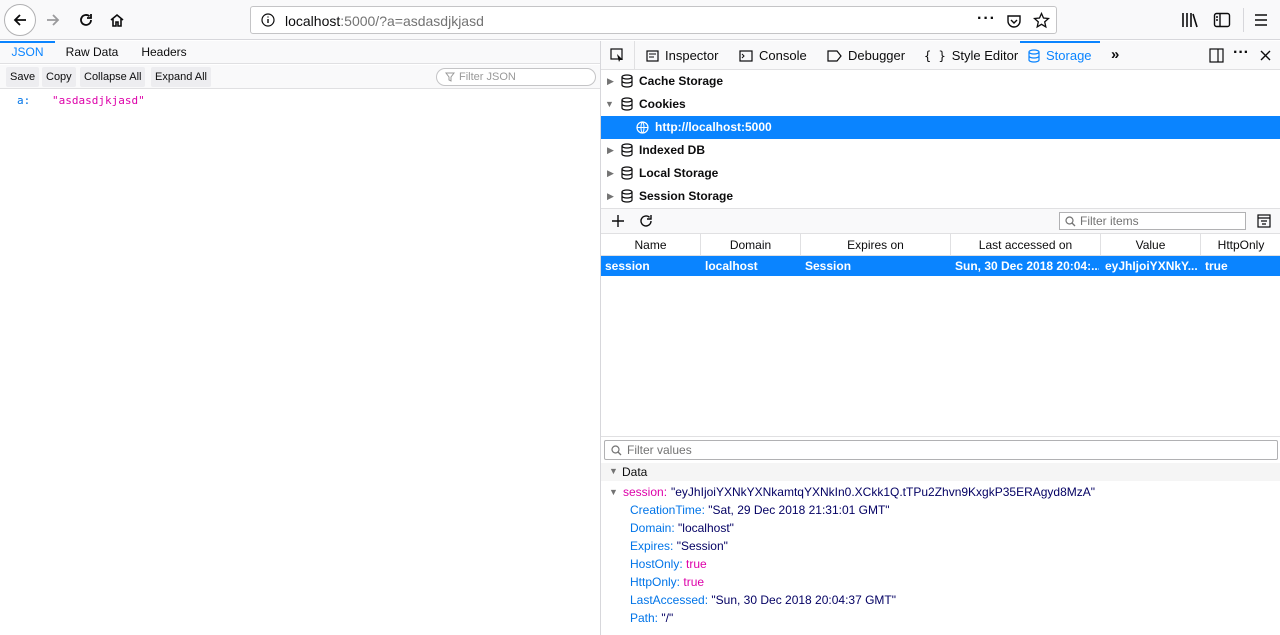 The height and width of the screenshot is (635, 1280). What do you see at coordinates (828, 266) in the screenshot?
I see `cell-expires: Session` at bounding box center [828, 266].